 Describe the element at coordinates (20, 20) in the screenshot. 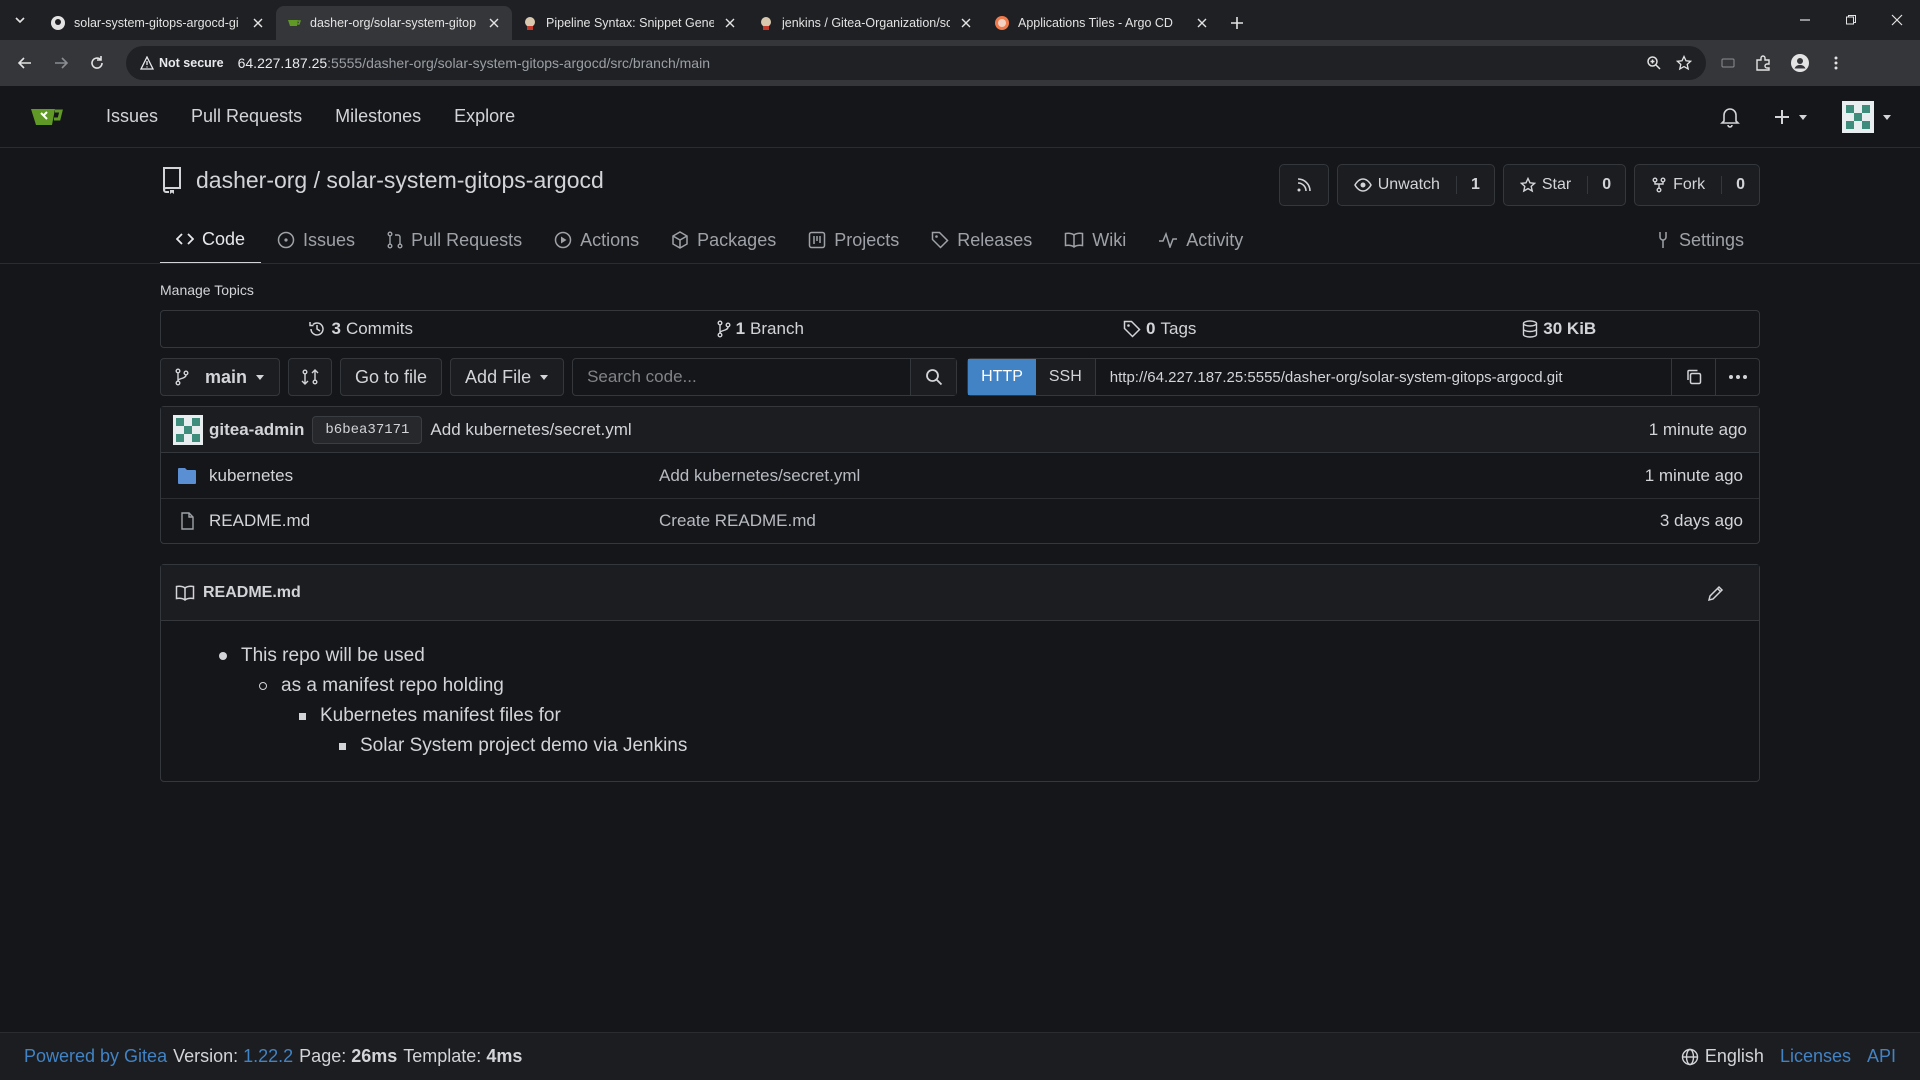

I see `tab-search-button` at that location.